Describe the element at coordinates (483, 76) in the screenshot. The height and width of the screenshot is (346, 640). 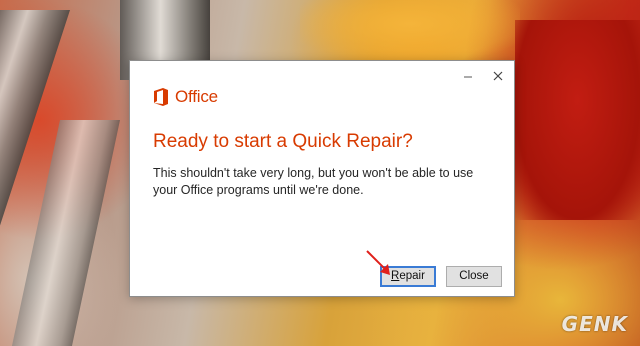
I see `window-controls` at that location.